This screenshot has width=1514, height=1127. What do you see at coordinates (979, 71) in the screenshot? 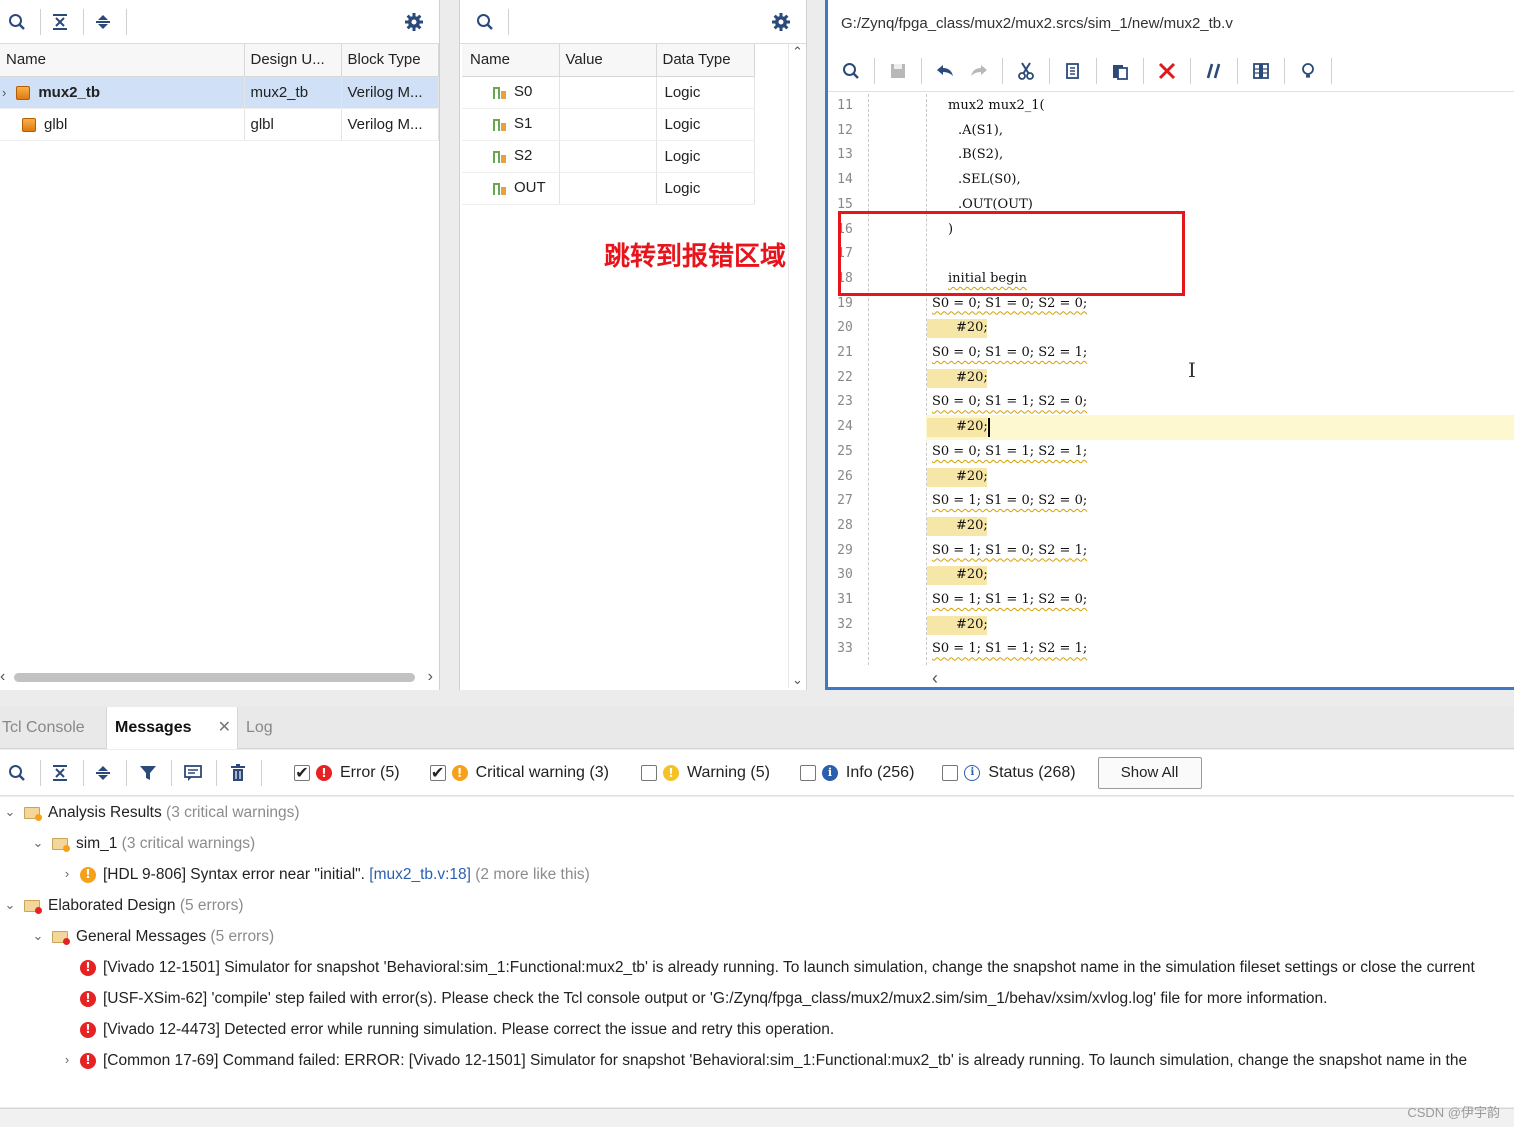
I see `redo-icon` at bounding box center [979, 71].